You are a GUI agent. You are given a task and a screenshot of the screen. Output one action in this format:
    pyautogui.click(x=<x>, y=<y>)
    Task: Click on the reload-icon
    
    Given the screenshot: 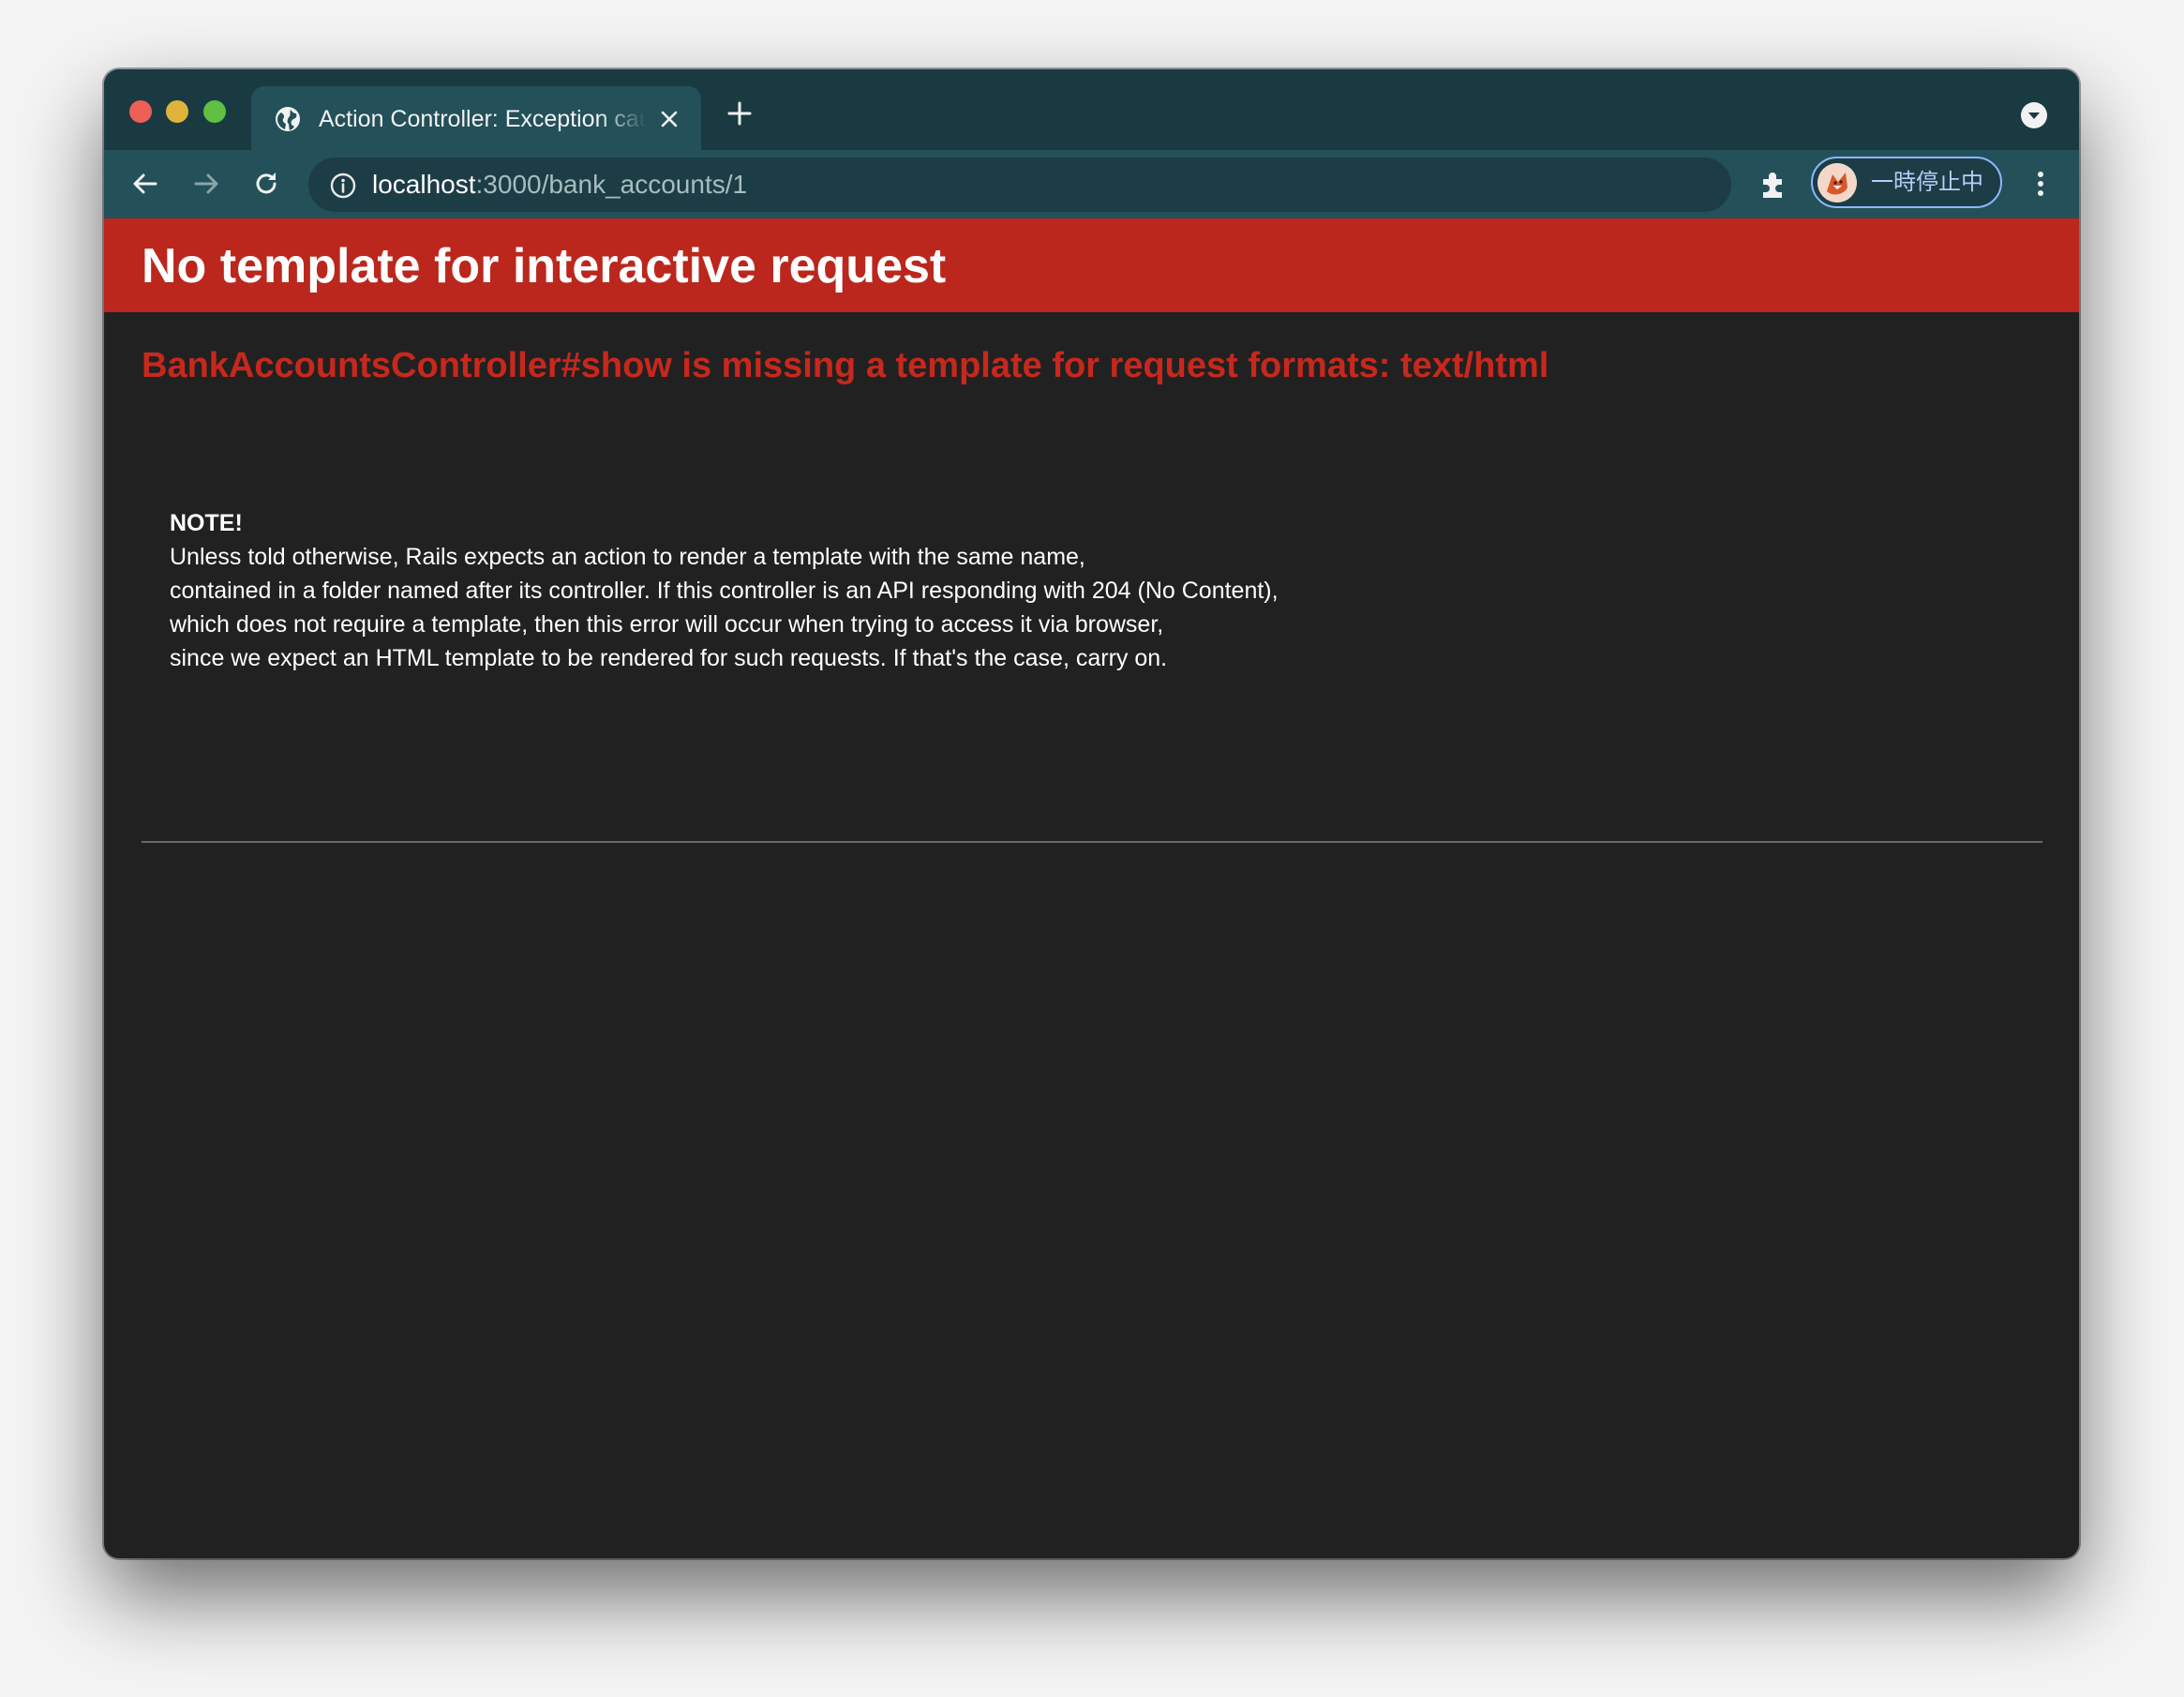 What is the action you would take?
    pyautogui.click(x=266, y=184)
    